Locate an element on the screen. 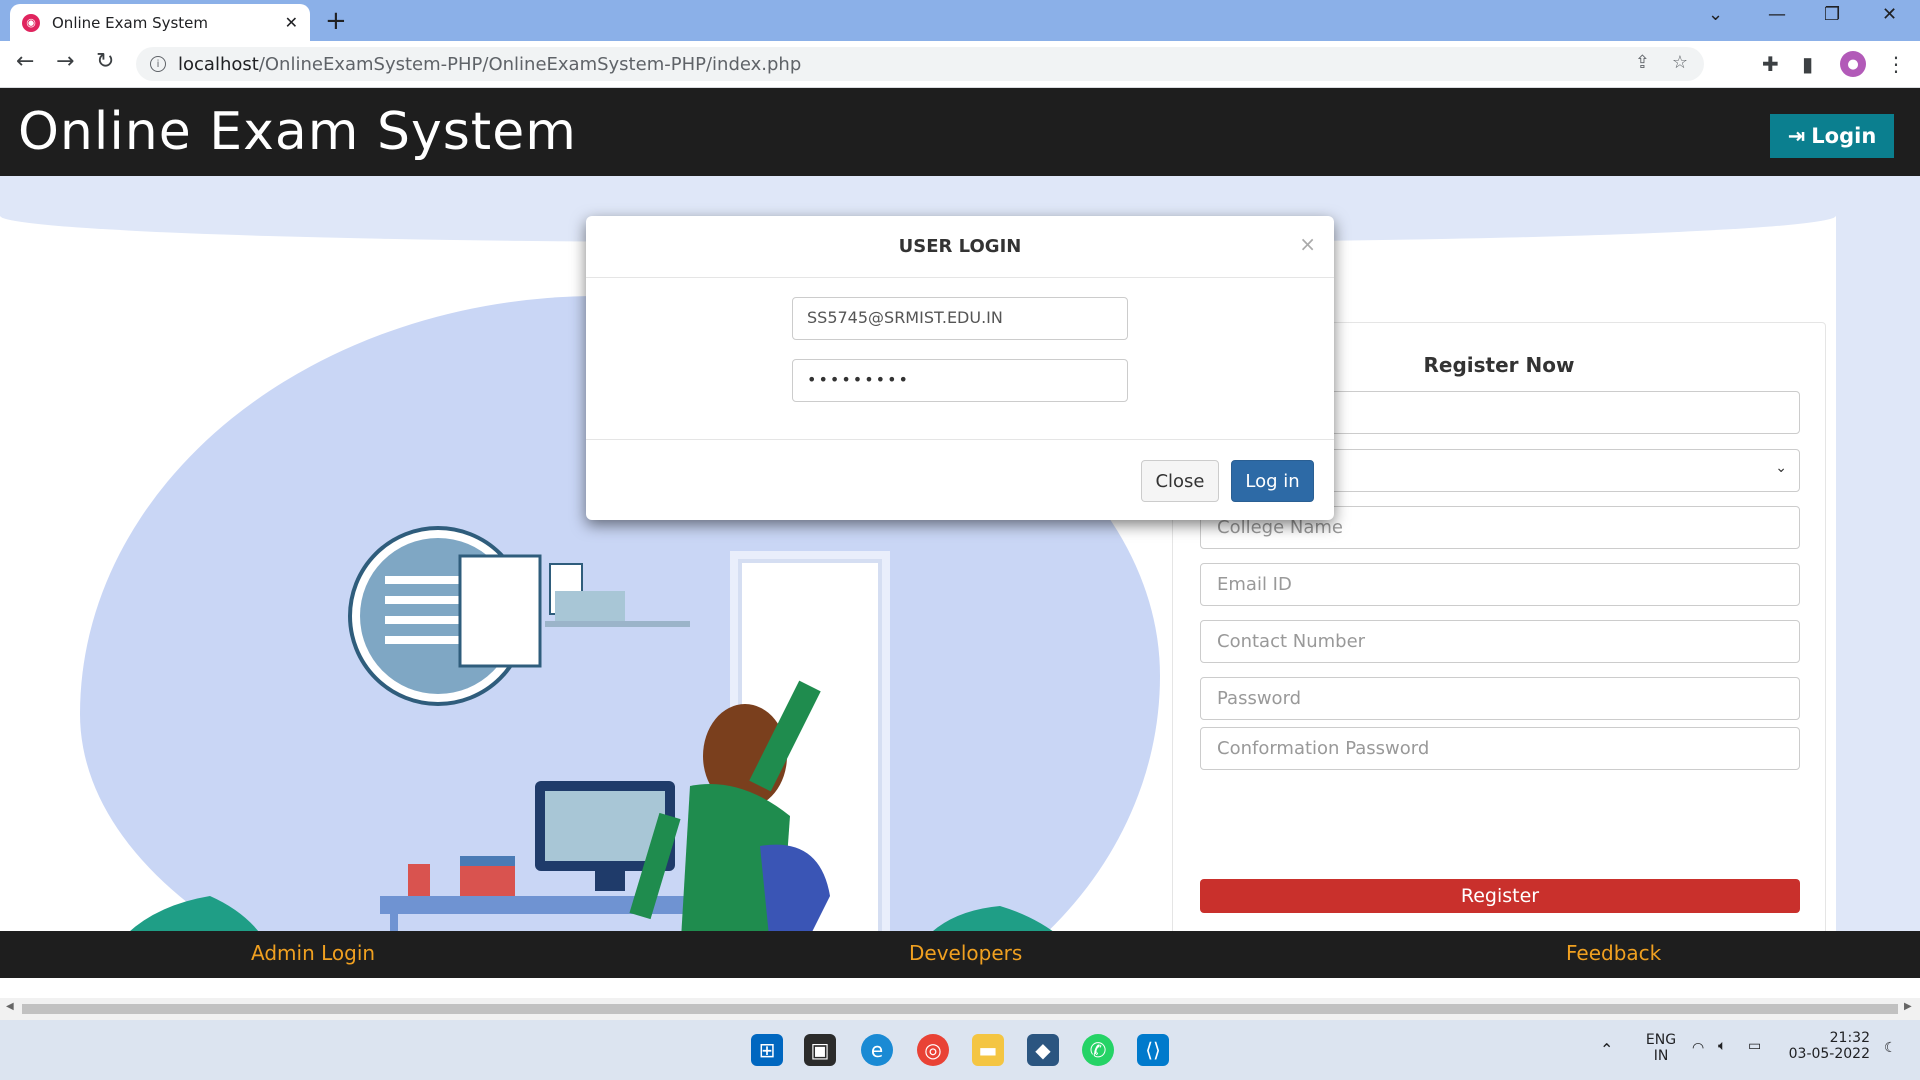 The height and width of the screenshot is (1080, 1920). language-code: ENG is located at coordinates (1661, 1040).